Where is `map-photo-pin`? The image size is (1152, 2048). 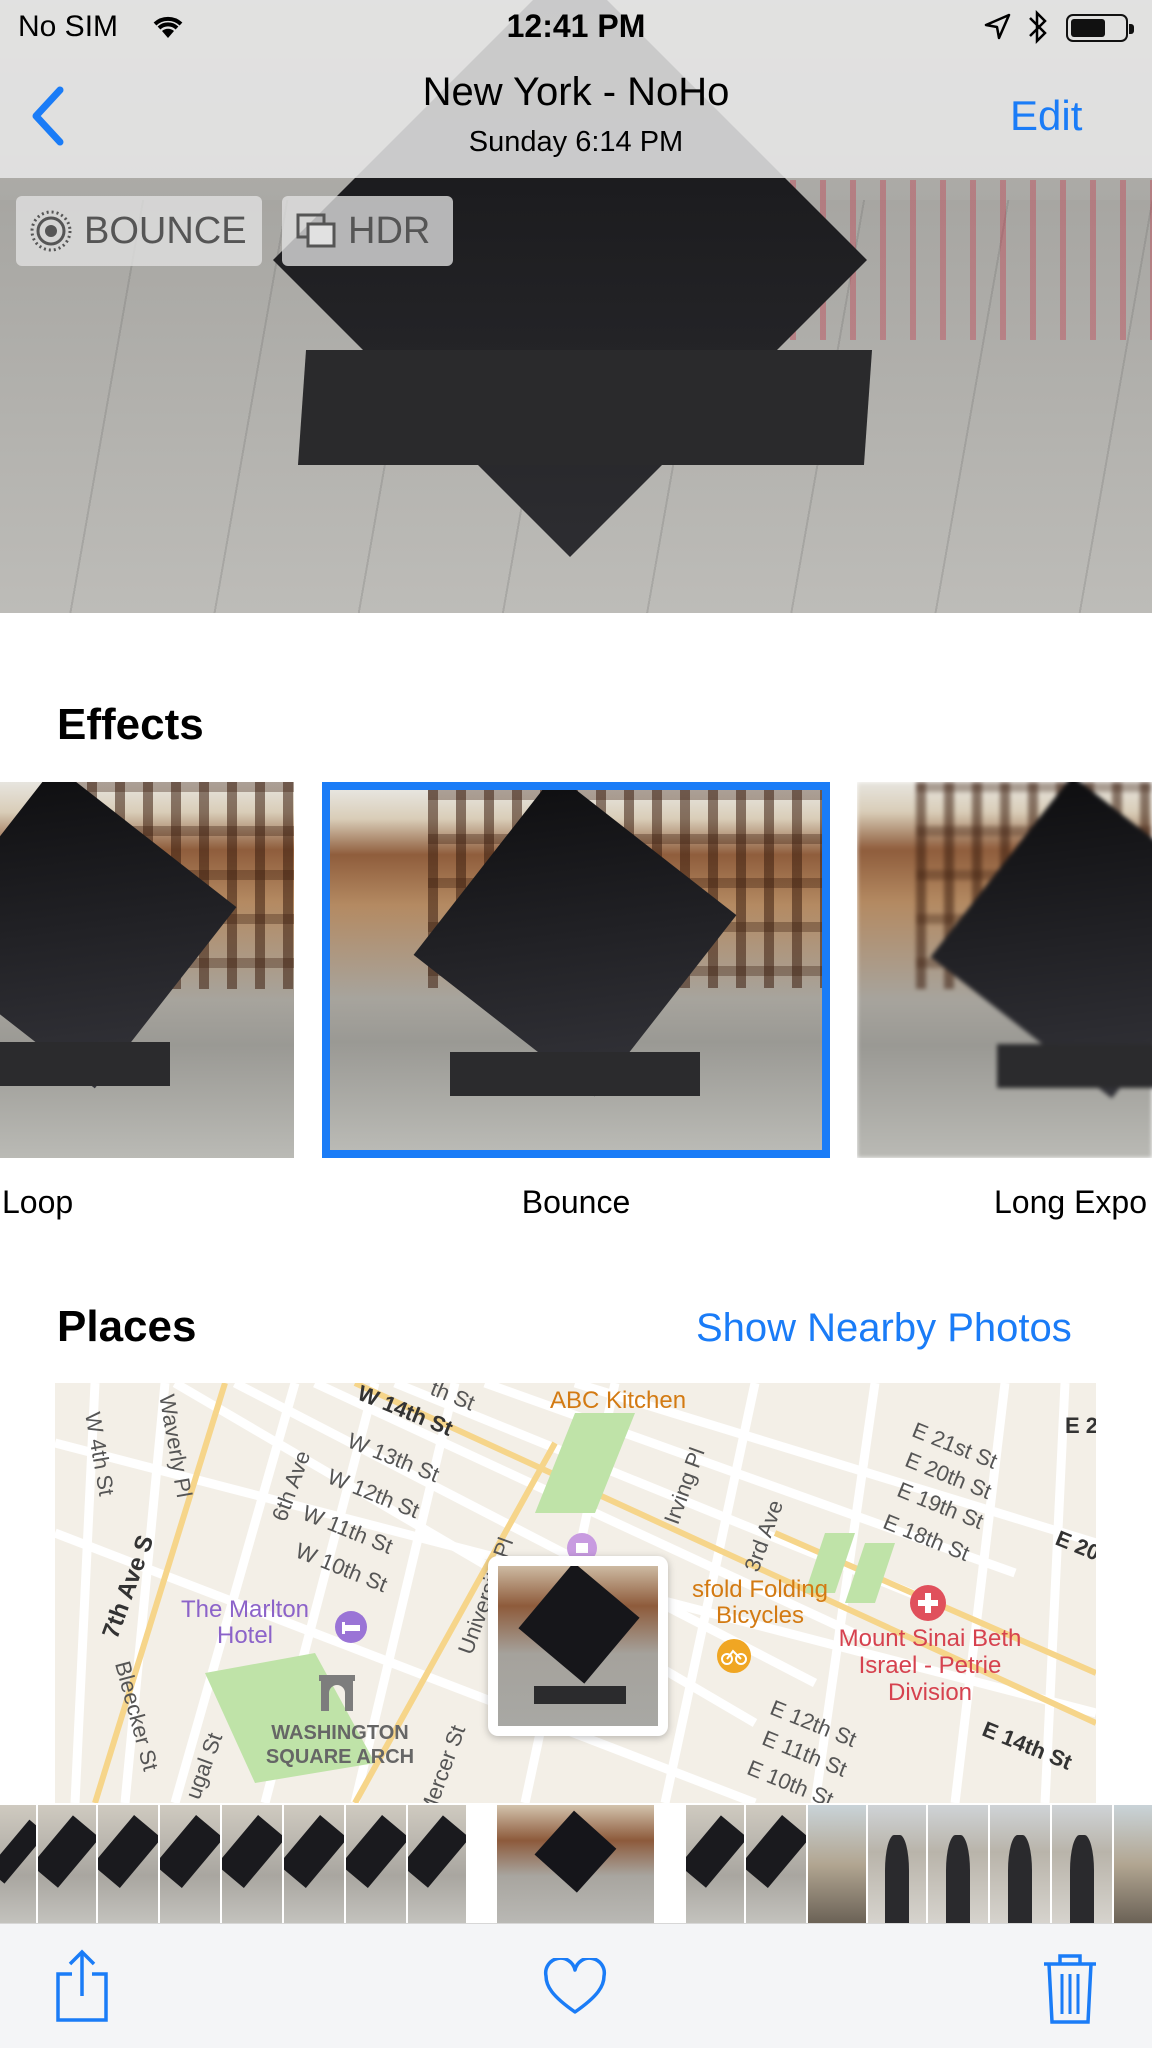 map-photo-pin is located at coordinates (578, 1646).